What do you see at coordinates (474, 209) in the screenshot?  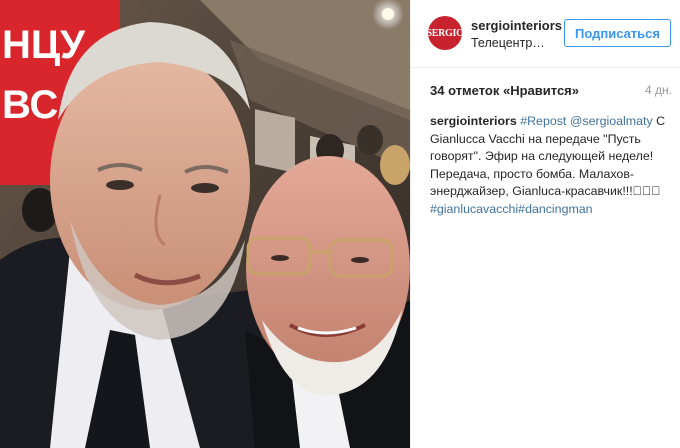 I see `hashtag-gianlucavacchi: #gianlucavacchi` at bounding box center [474, 209].